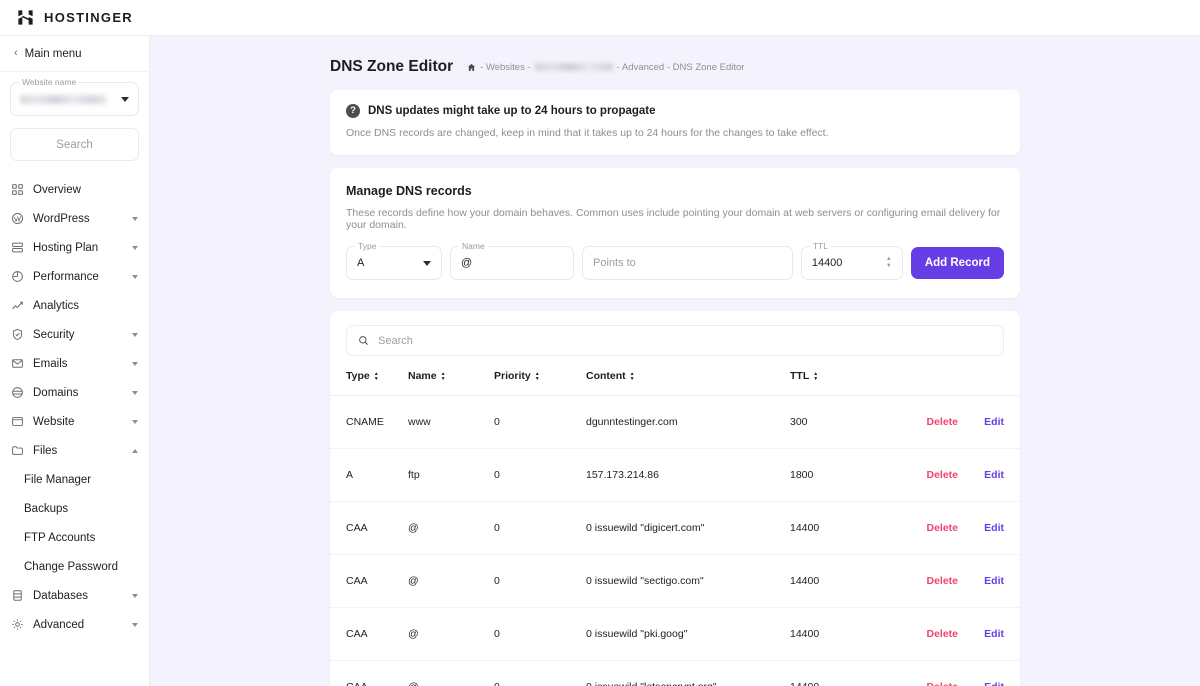 The image size is (1200, 686). What do you see at coordinates (74, 17) in the screenshot?
I see `brand-logo: HOSTINGER` at bounding box center [74, 17].